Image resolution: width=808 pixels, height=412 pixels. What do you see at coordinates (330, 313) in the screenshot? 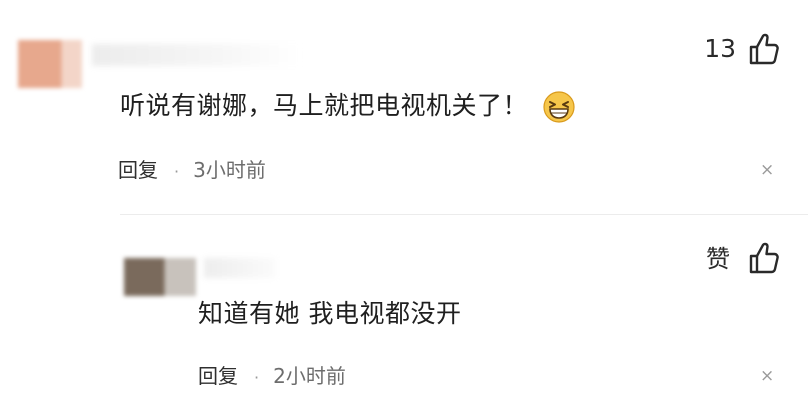
I see `reply-text: 知道有她 我电视都没开` at bounding box center [330, 313].